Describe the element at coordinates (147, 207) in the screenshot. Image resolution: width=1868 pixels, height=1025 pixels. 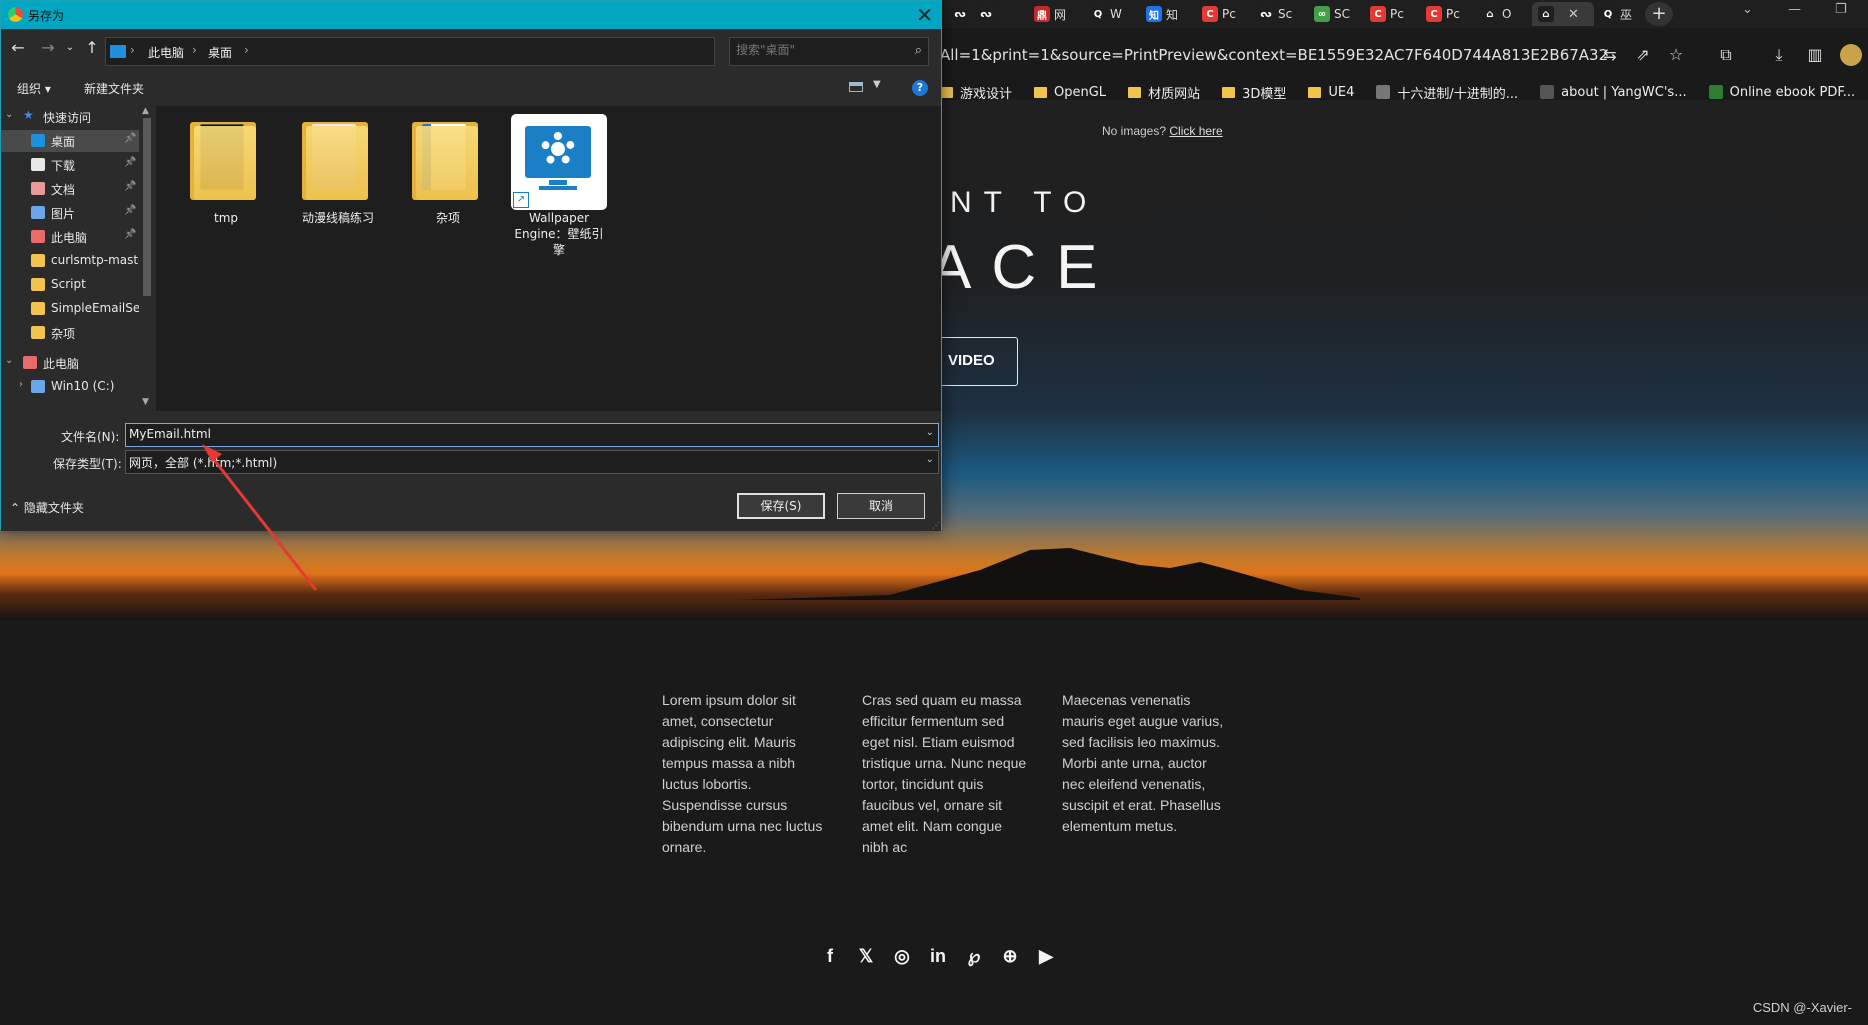
I see `scrollbar-thumb` at that location.